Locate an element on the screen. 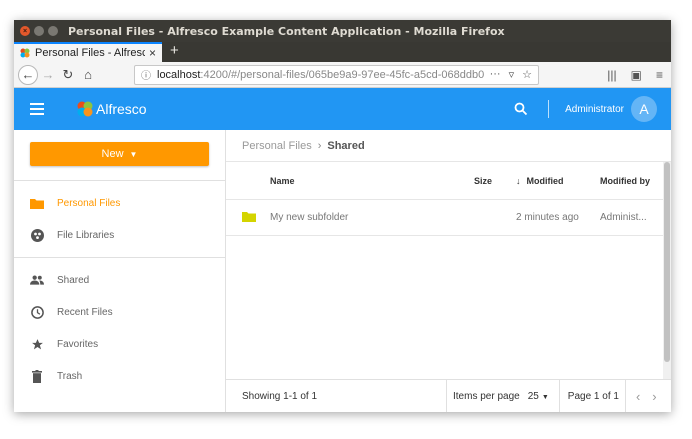  breadcrumb-root: Personal Files is located at coordinates (277, 146).